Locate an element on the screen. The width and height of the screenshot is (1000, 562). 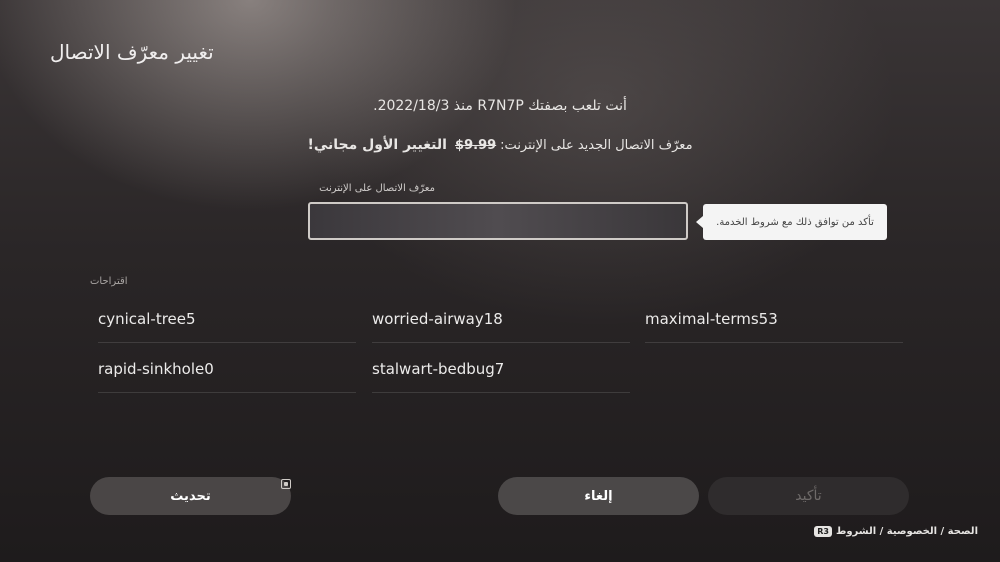
confirm-button-label: تأكيد is located at coordinates (808, 496).